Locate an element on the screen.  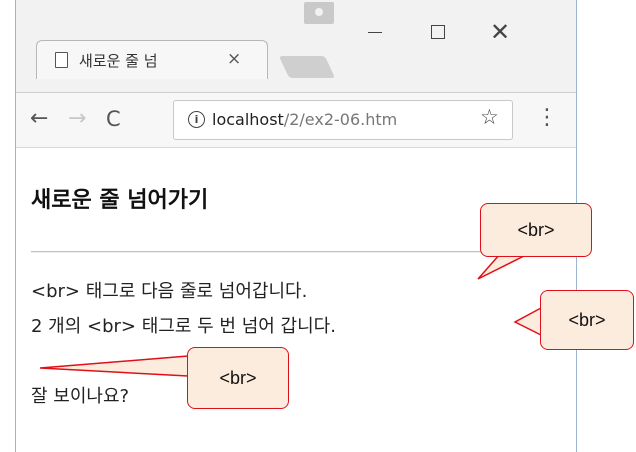
profile-icon is located at coordinates (319, 13).